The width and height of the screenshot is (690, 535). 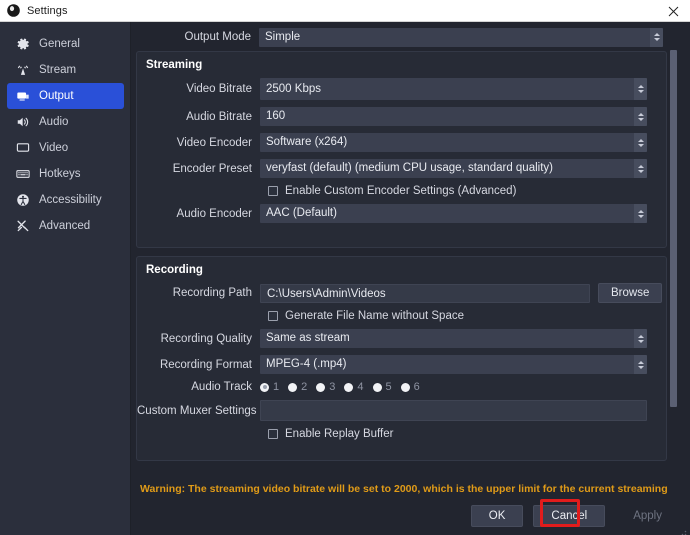 I want to click on video-bitrate-label: Video Bitrate, so click(x=219, y=89).